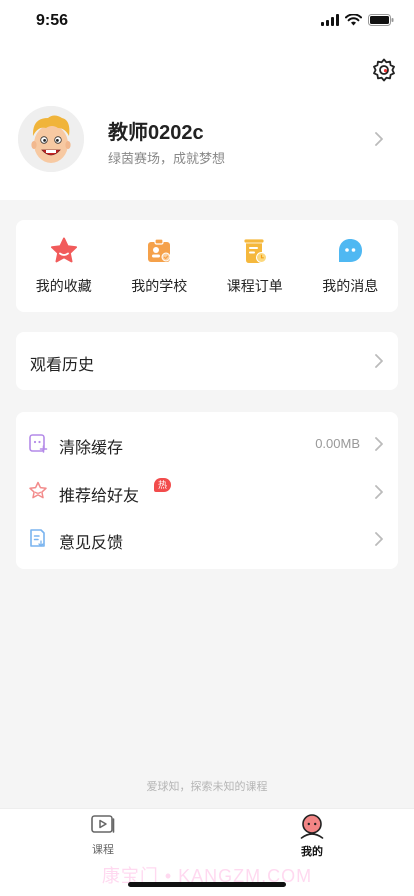  Describe the element at coordinates (103, 850) in the screenshot. I see `tab-course-label: 课程` at that location.